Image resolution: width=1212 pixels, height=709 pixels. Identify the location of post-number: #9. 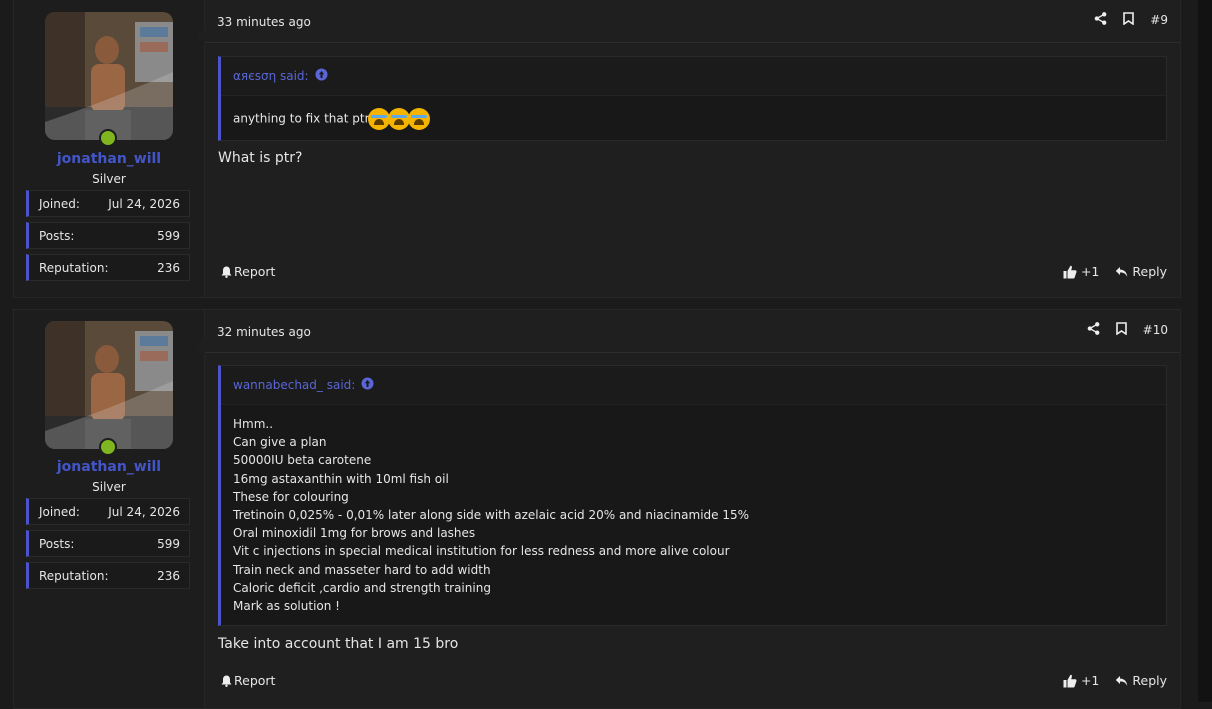
(1159, 20).